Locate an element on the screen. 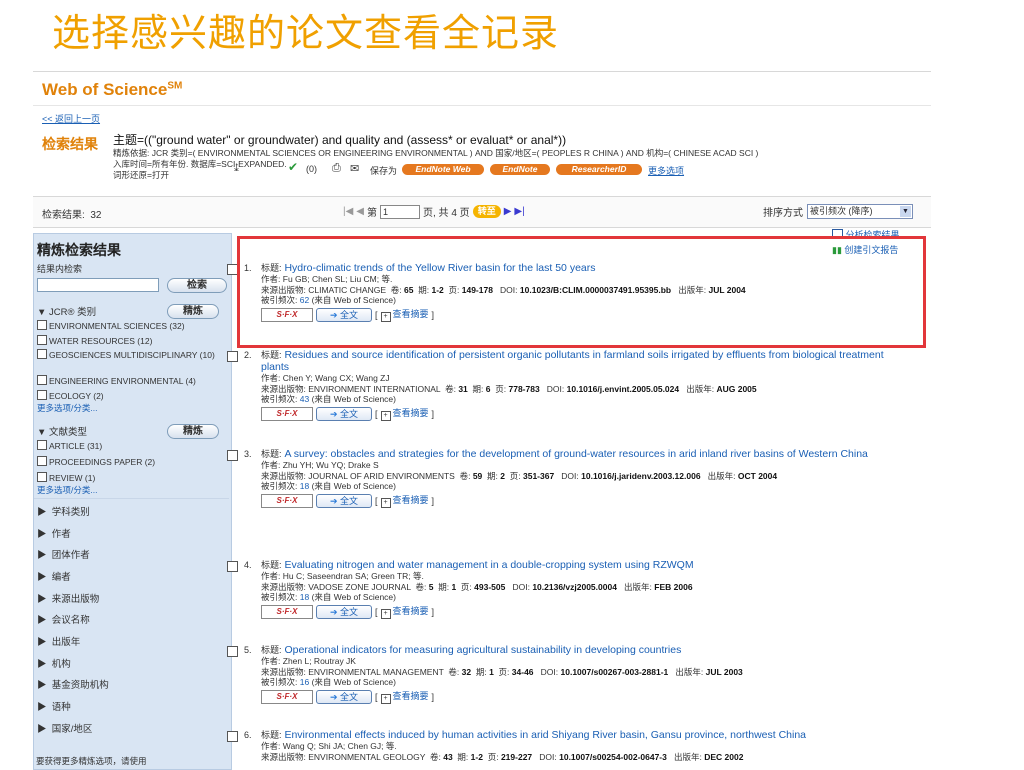 This screenshot has width=1024, height=770. sort-select: 被引频次 (降序) ▼ is located at coordinates (860, 211).